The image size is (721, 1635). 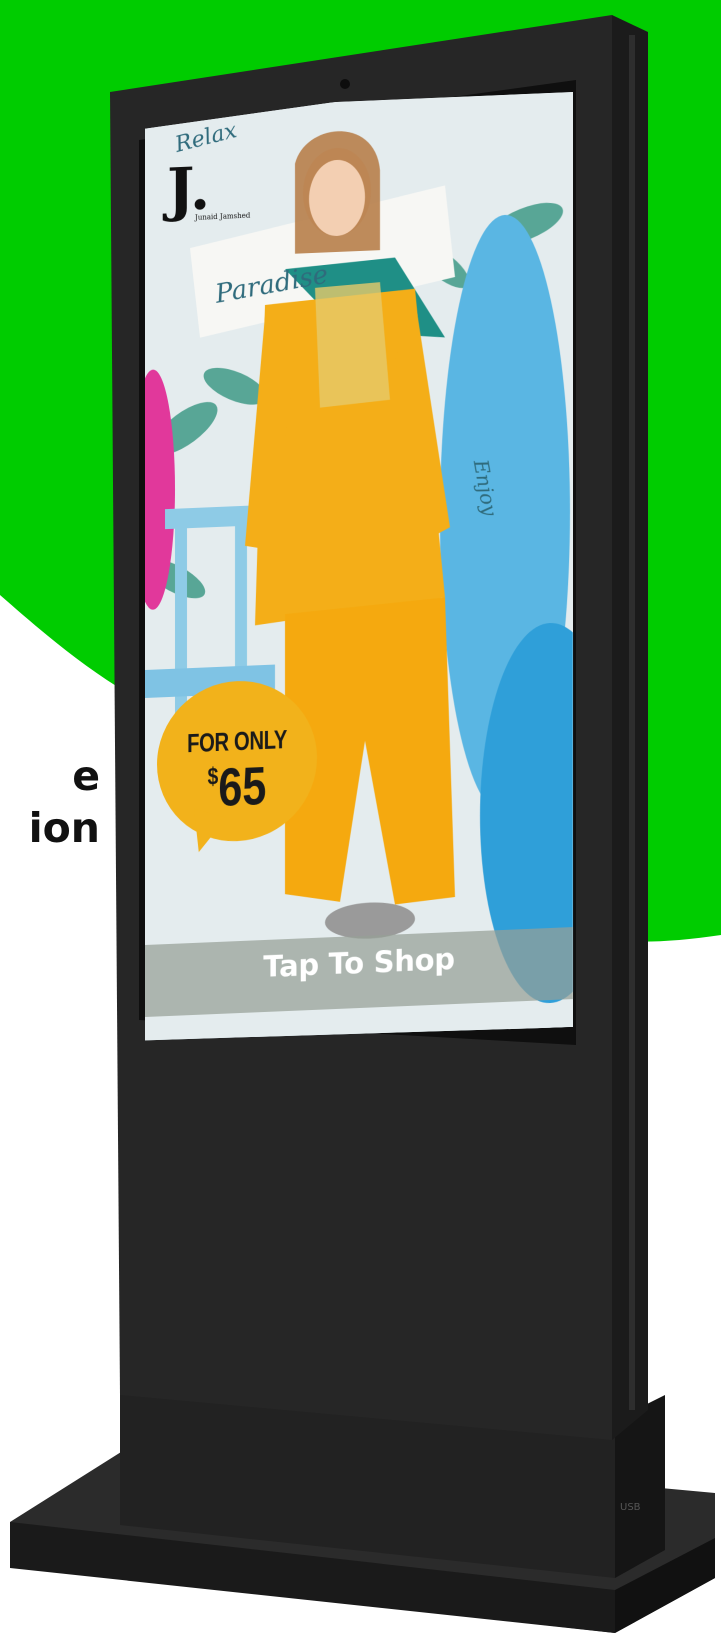 I want to click on price-value: 65, so click(x=242, y=786).